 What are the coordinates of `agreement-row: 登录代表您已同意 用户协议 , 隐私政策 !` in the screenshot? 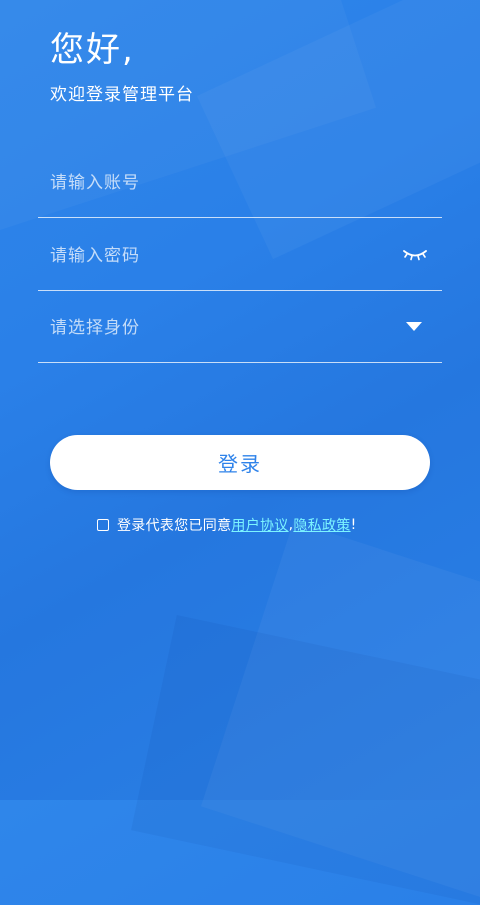 It's located at (227, 525).